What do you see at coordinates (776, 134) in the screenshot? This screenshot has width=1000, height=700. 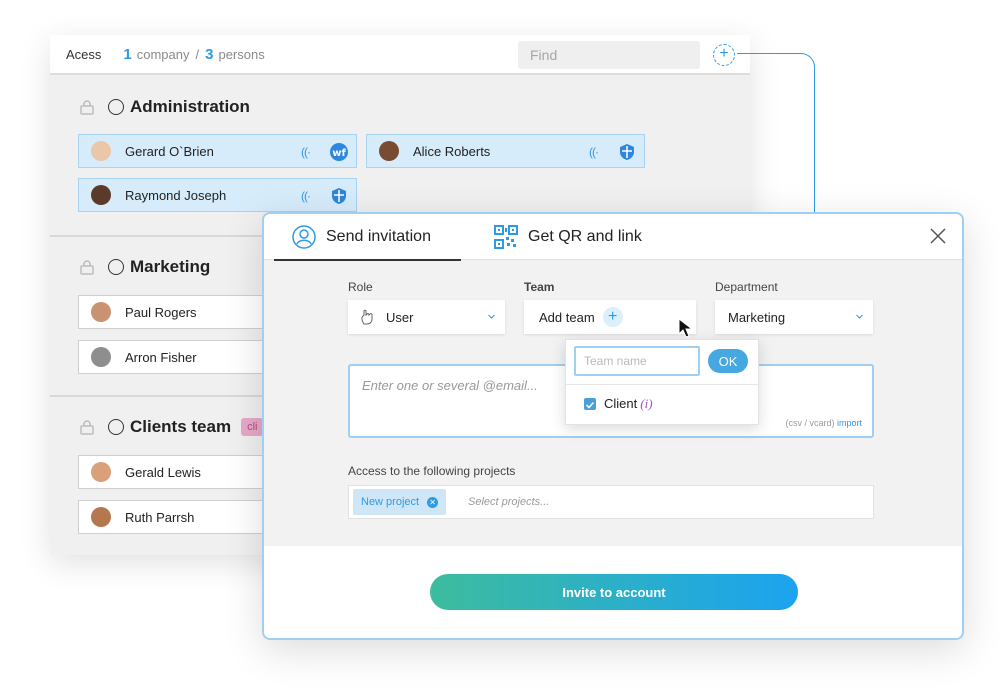 I see `connector-line` at bounding box center [776, 134].